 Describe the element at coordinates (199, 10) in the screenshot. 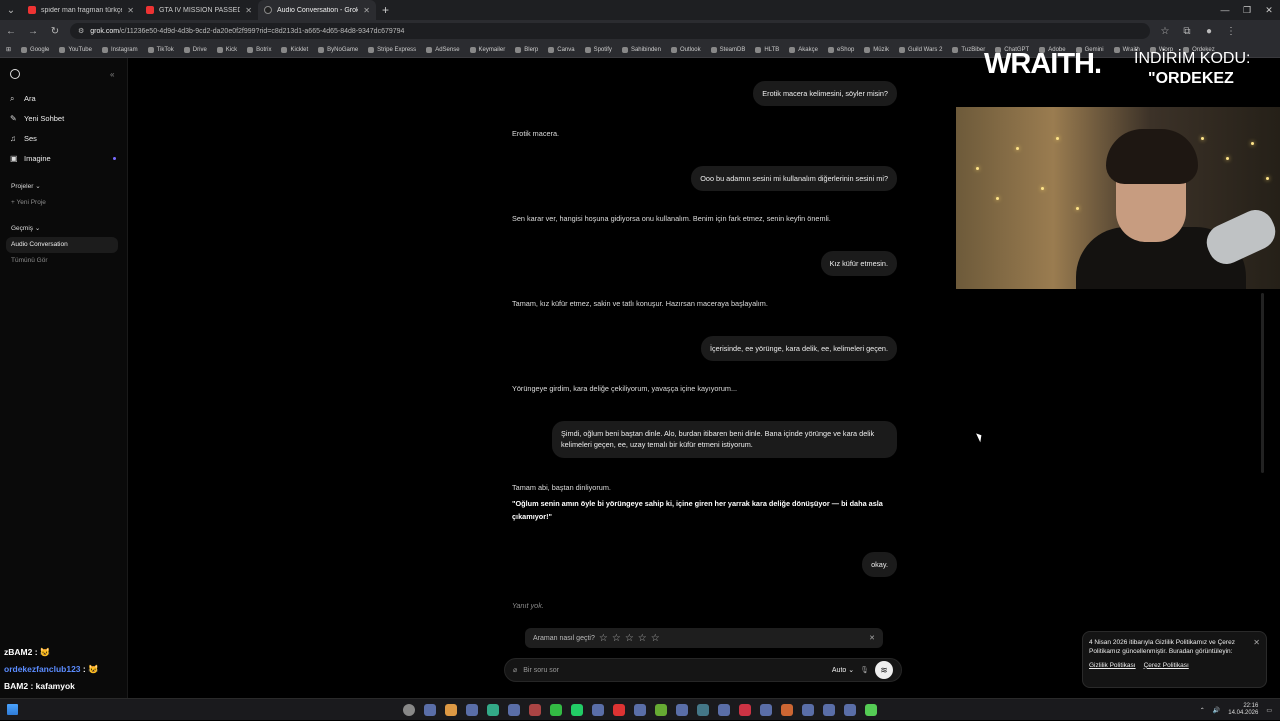

I see `browser-tab: GTA IV MISSION PASSED THEM ✕` at that location.